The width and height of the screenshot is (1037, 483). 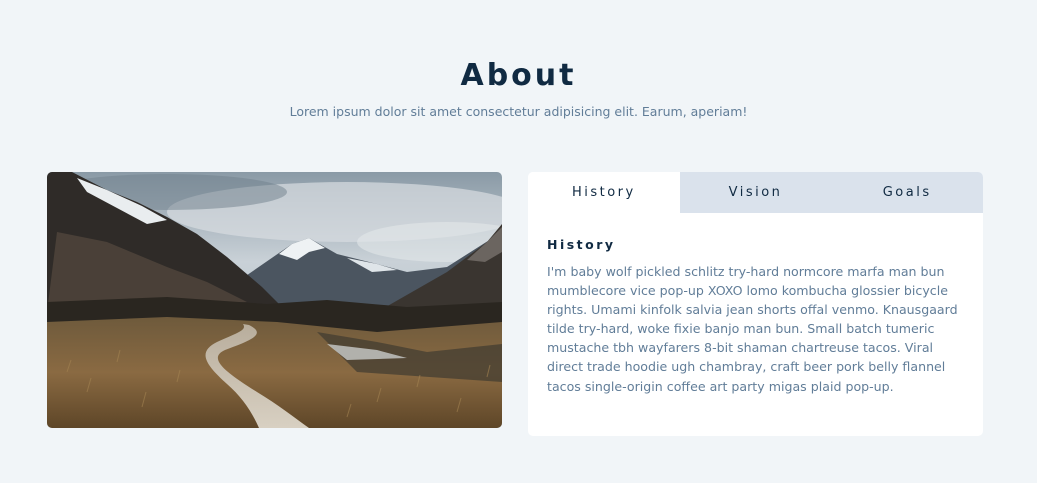 What do you see at coordinates (604, 192) in the screenshot?
I see `tab-history: History` at bounding box center [604, 192].